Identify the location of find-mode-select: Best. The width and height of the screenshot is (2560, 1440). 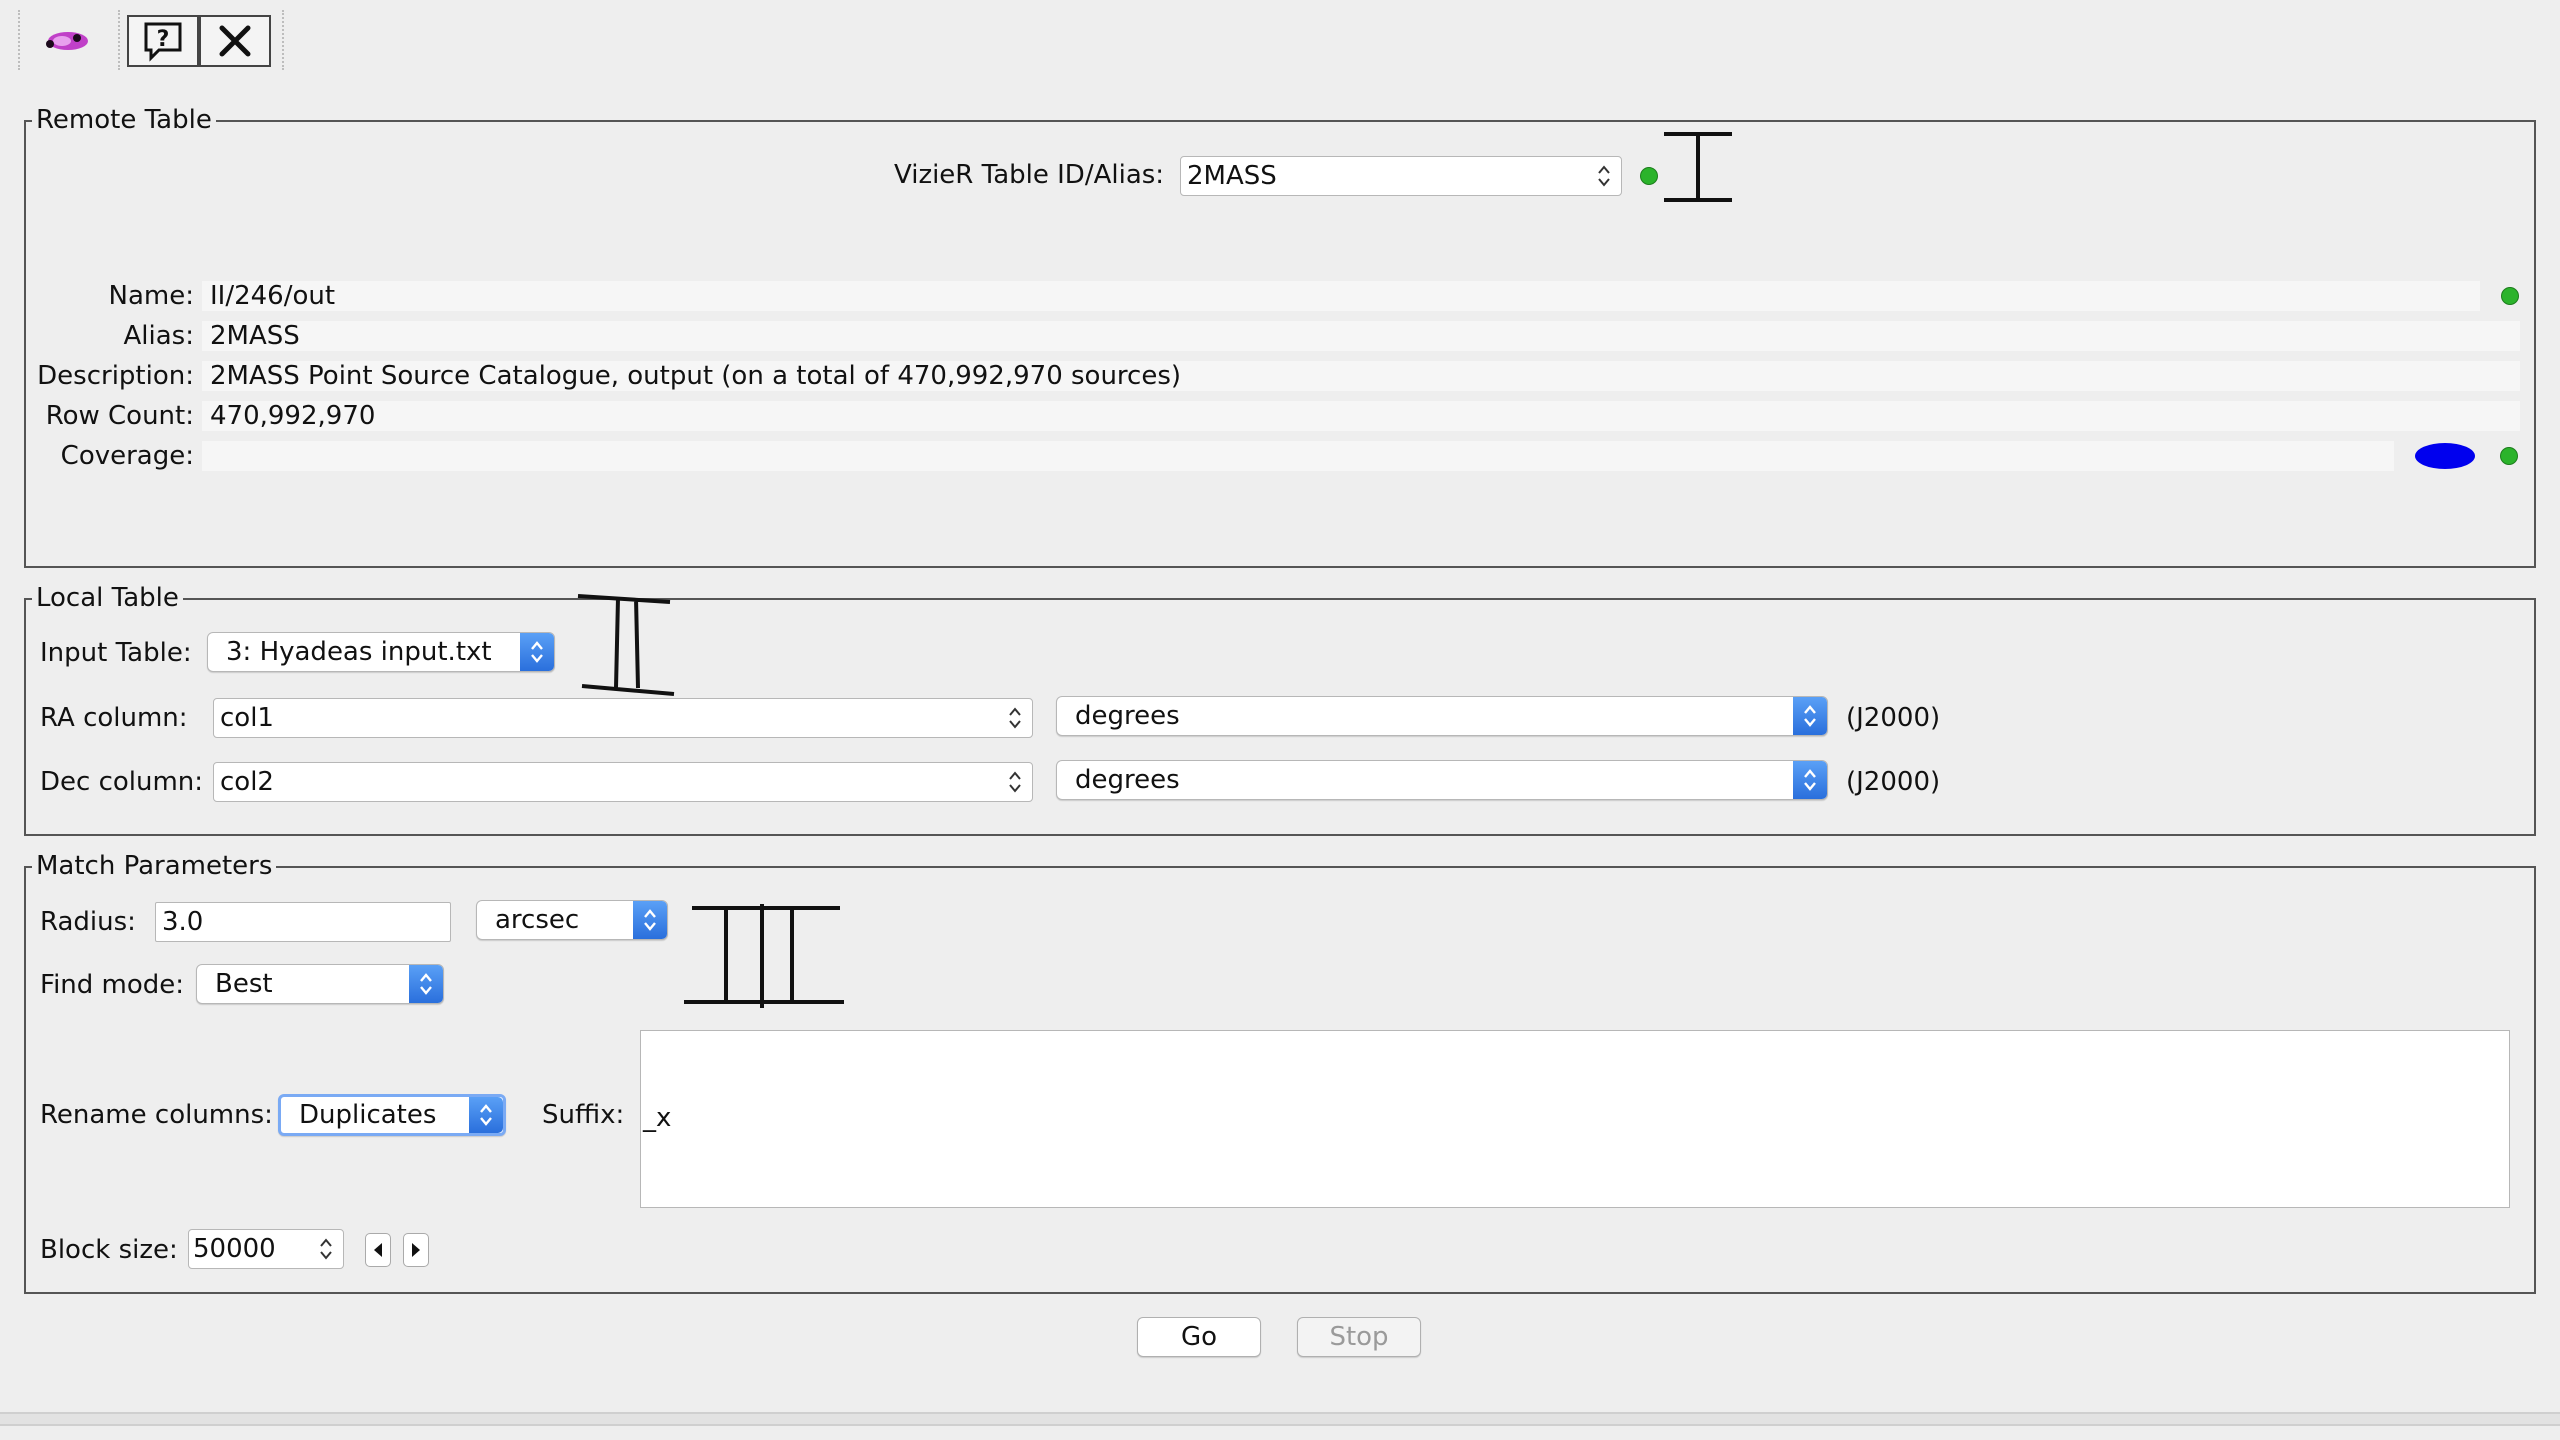
(320, 984).